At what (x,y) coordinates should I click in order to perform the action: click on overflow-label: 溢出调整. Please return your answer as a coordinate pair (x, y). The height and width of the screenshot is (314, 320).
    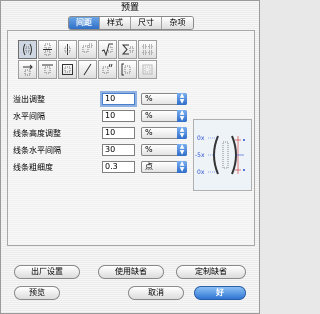
    Looking at the image, I should click on (29, 99).